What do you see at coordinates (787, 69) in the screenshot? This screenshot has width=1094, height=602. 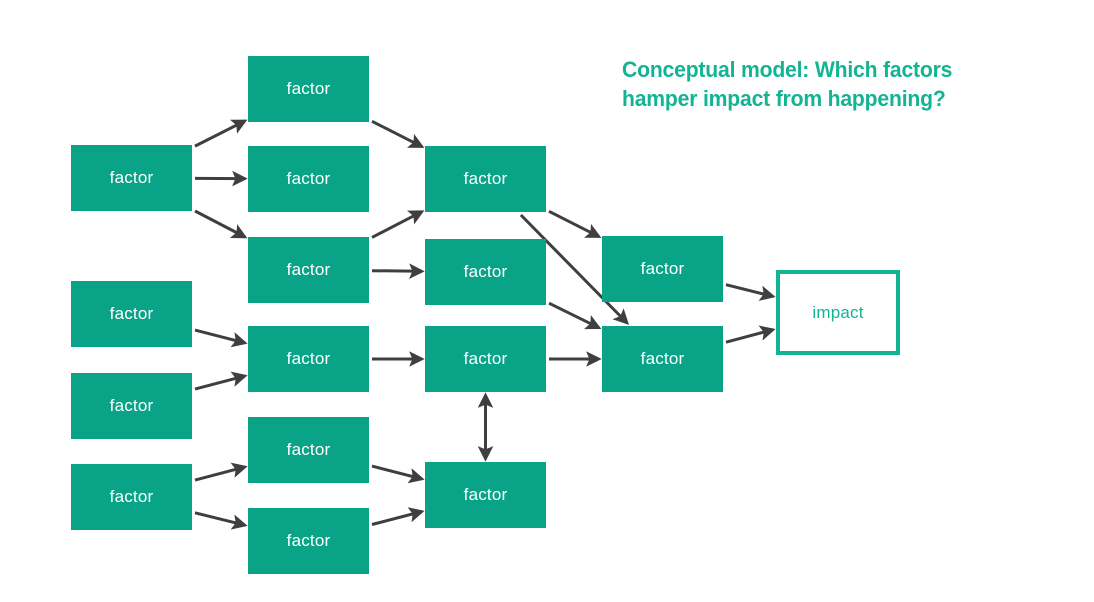 I see `page-title-line-1: Conceptual model: Which factors` at bounding box center [787, 69].